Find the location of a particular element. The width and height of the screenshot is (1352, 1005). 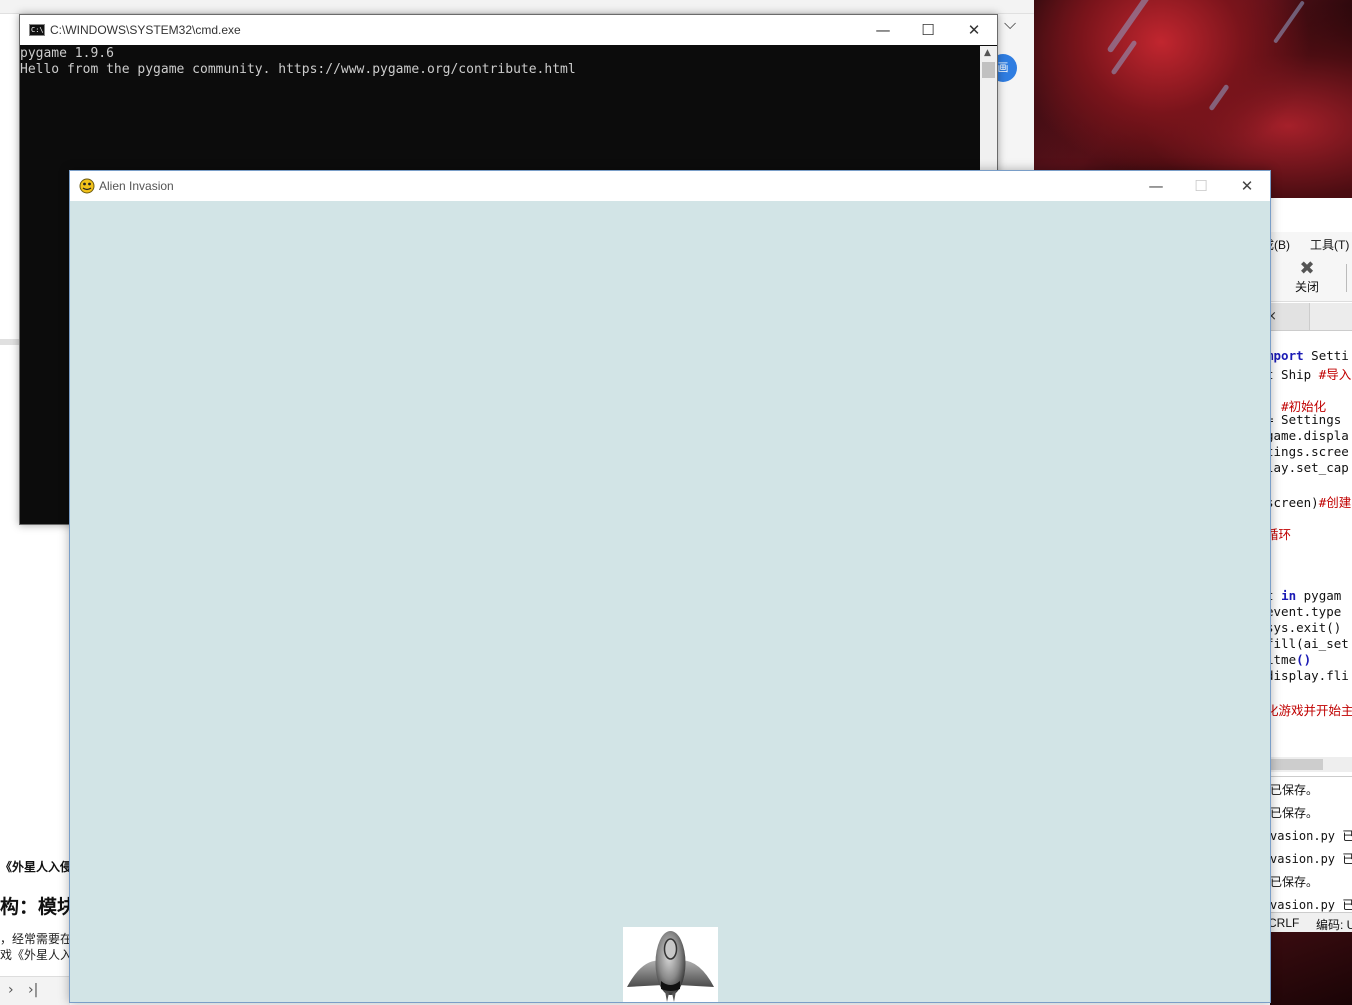

close-file-button: ✖ 关闭 is located at coordinates (1307, 277).